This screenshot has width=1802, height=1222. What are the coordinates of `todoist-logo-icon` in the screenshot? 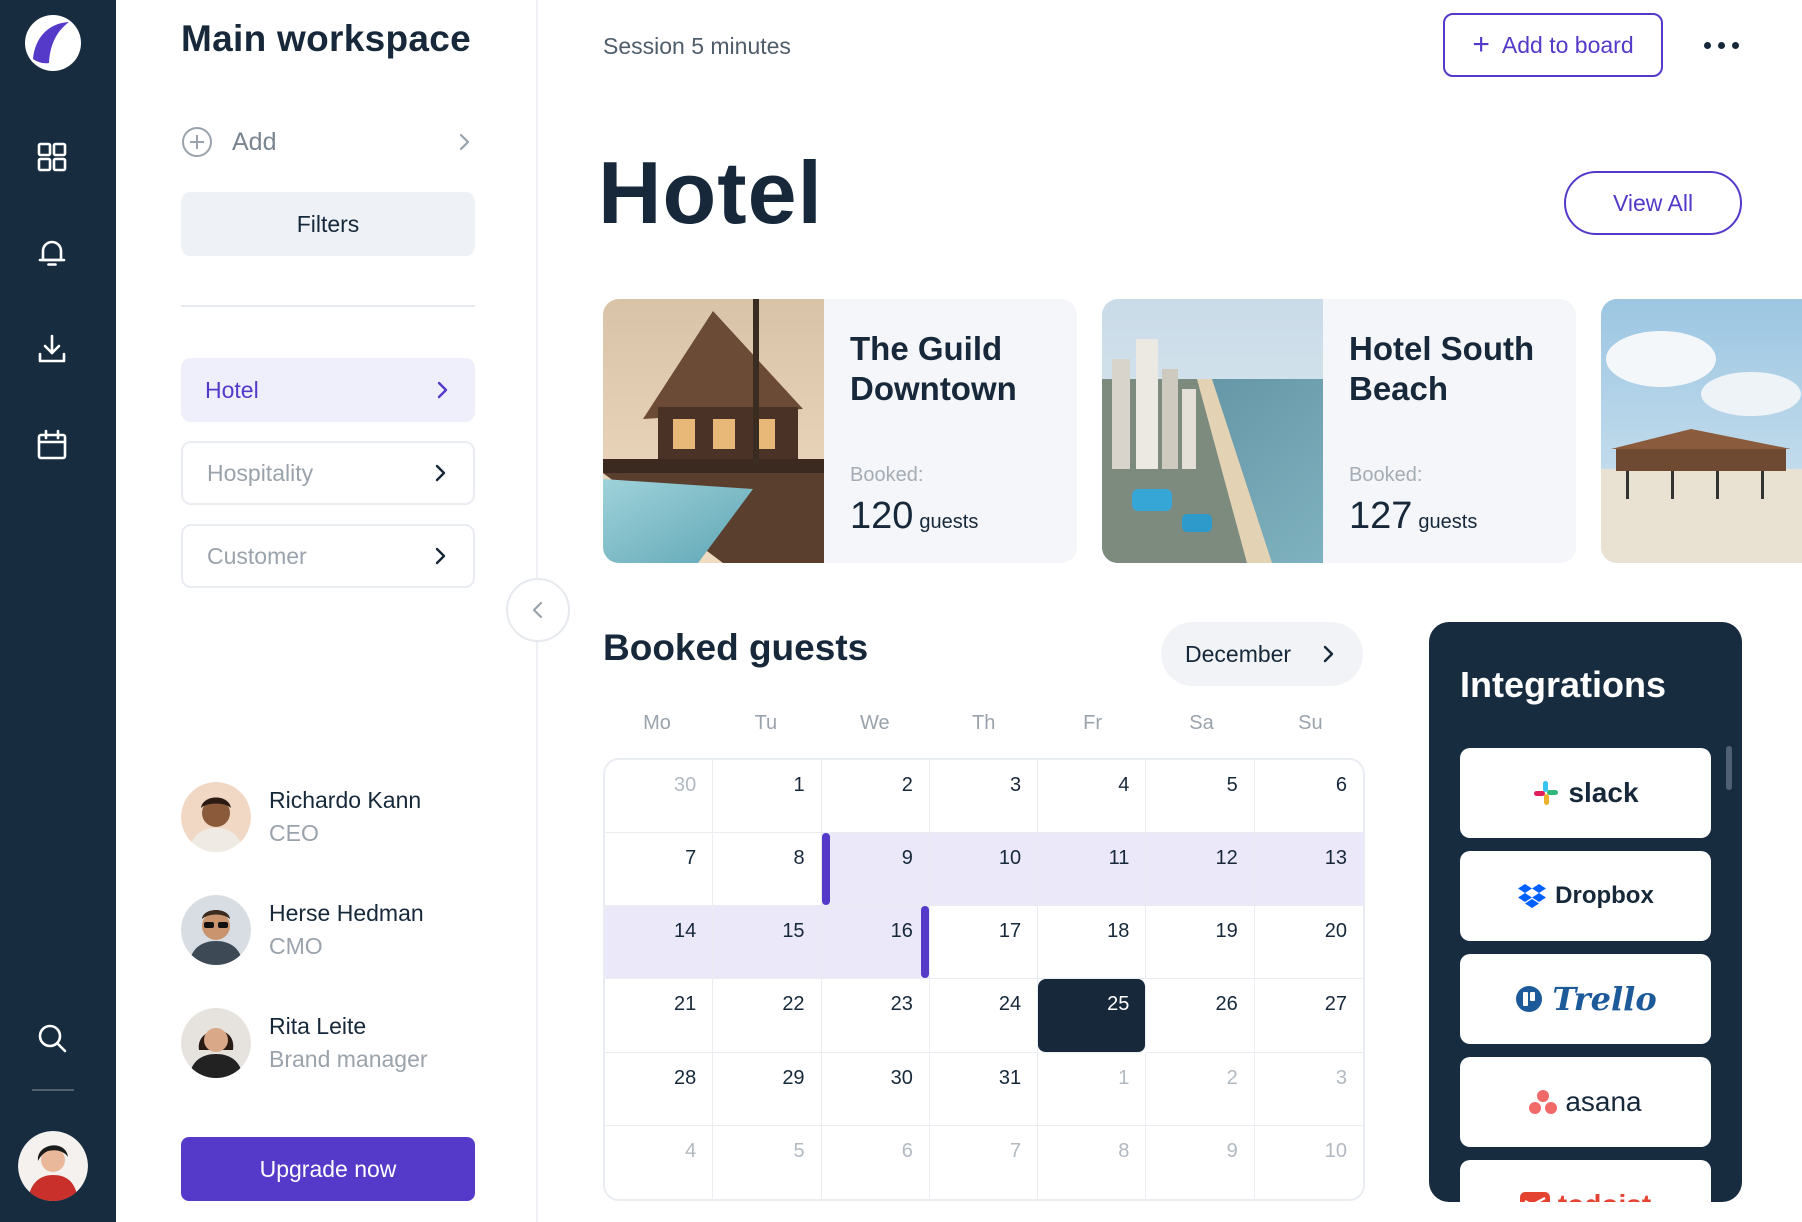 It's located at (1534, 1197).